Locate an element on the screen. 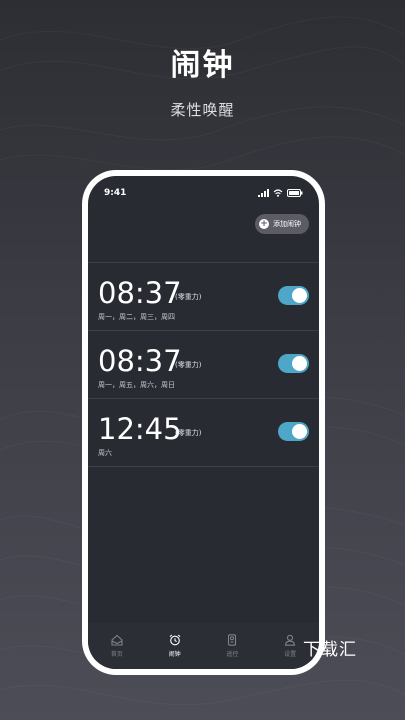  home-icon is located at coordinates (117, 640).